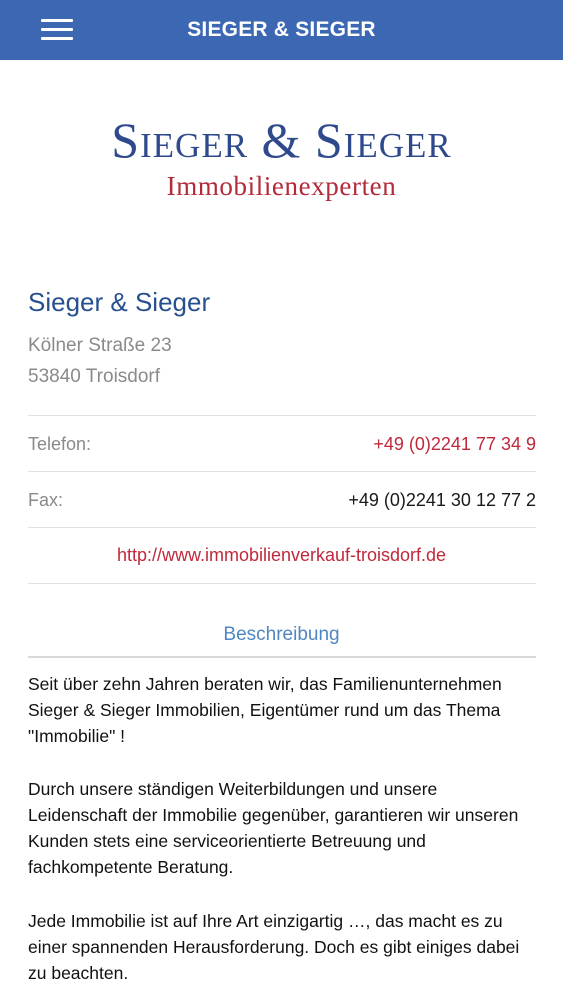  What do you see at coordinates (100, 345) in the screenshot?
I see `address-street: Kölner Straße 23` at bounding box center [100, 345].